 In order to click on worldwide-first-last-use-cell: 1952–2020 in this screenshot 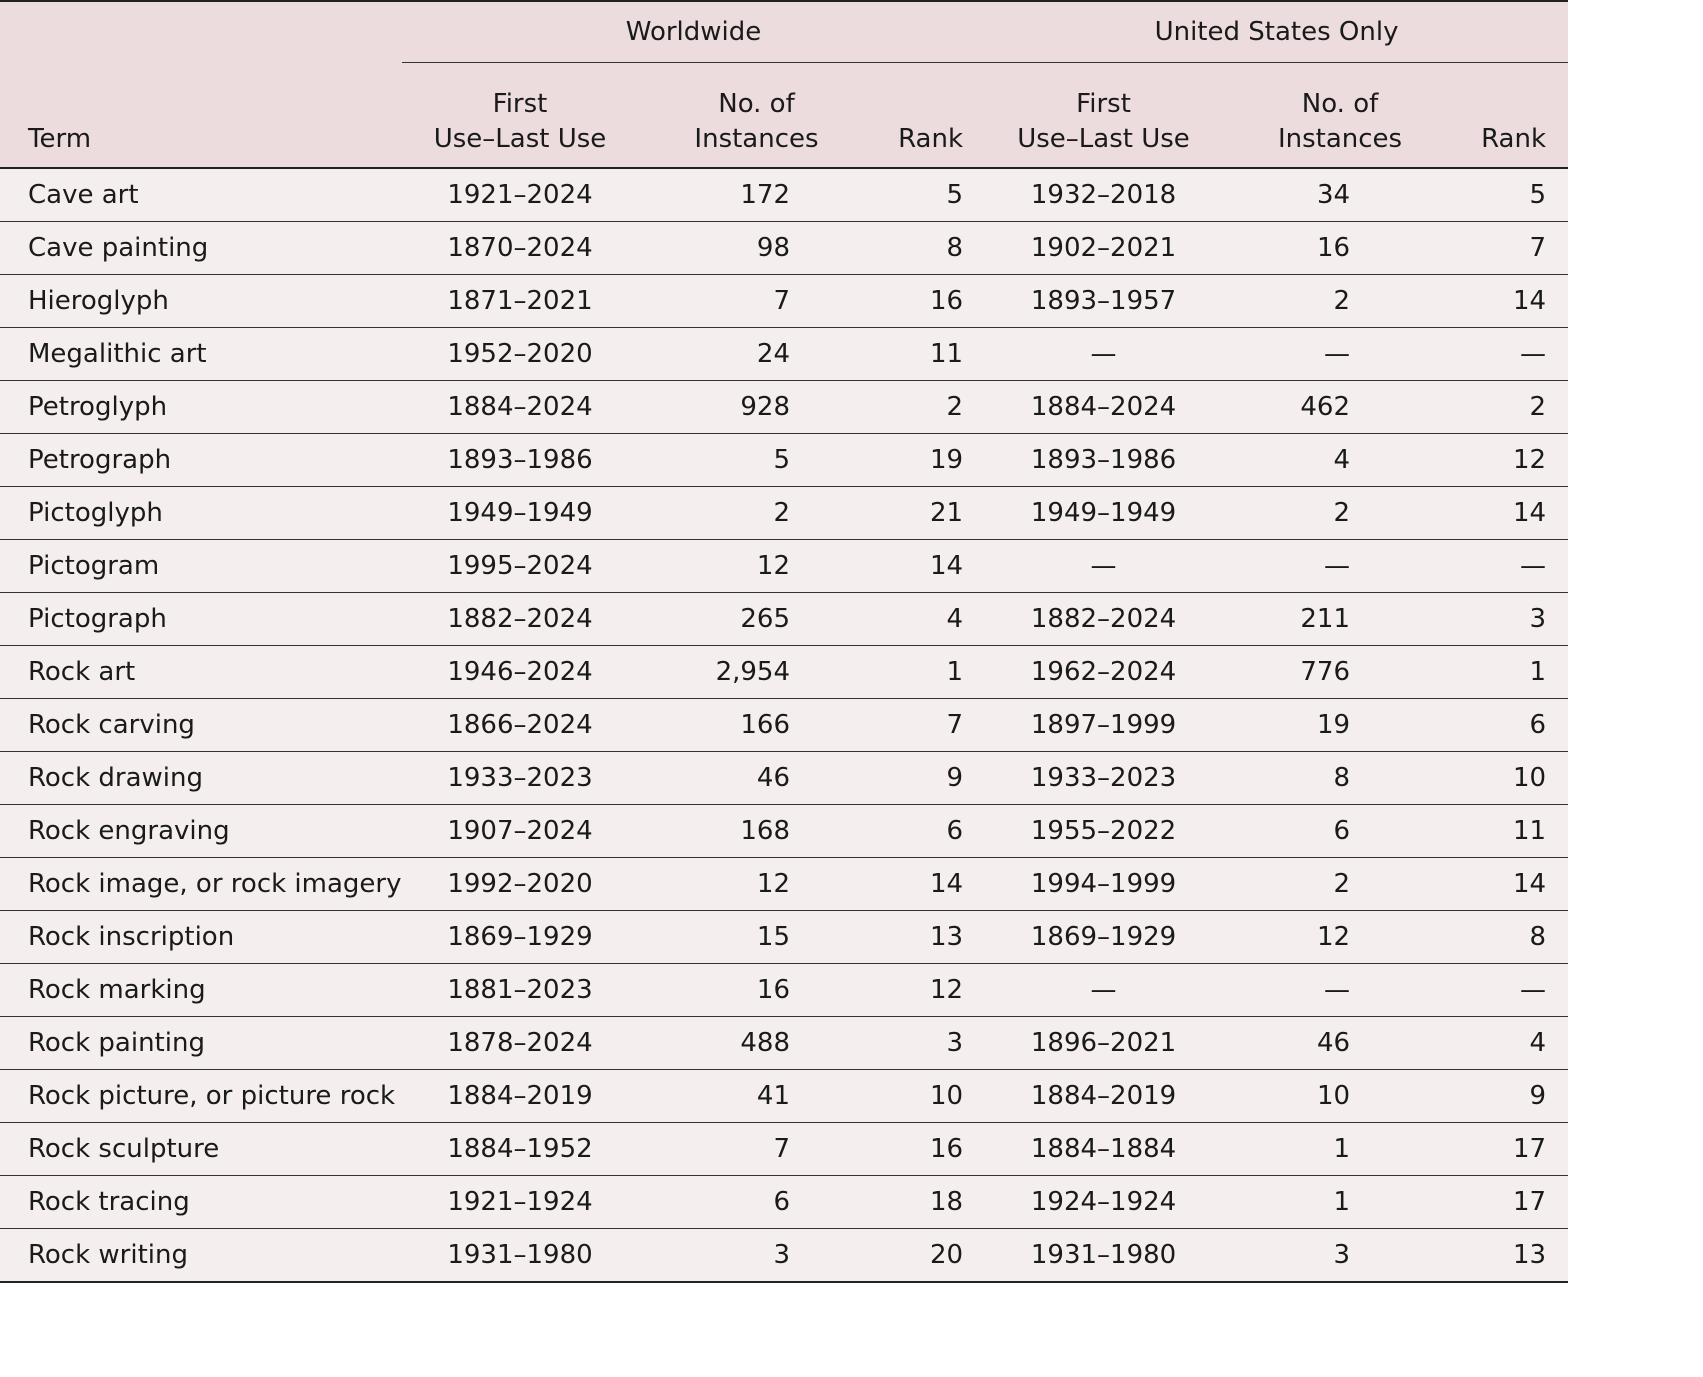, I will do `click(520, 354)`.